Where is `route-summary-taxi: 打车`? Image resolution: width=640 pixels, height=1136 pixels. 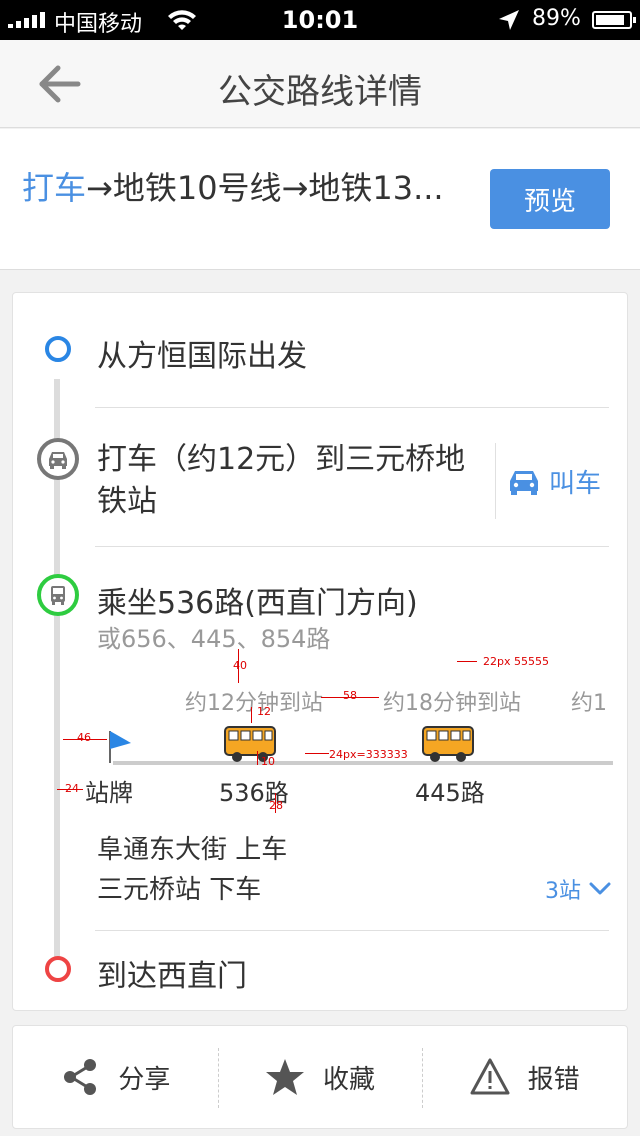 route-summary-taxi: 打车 is located at coordinates (54, 188).